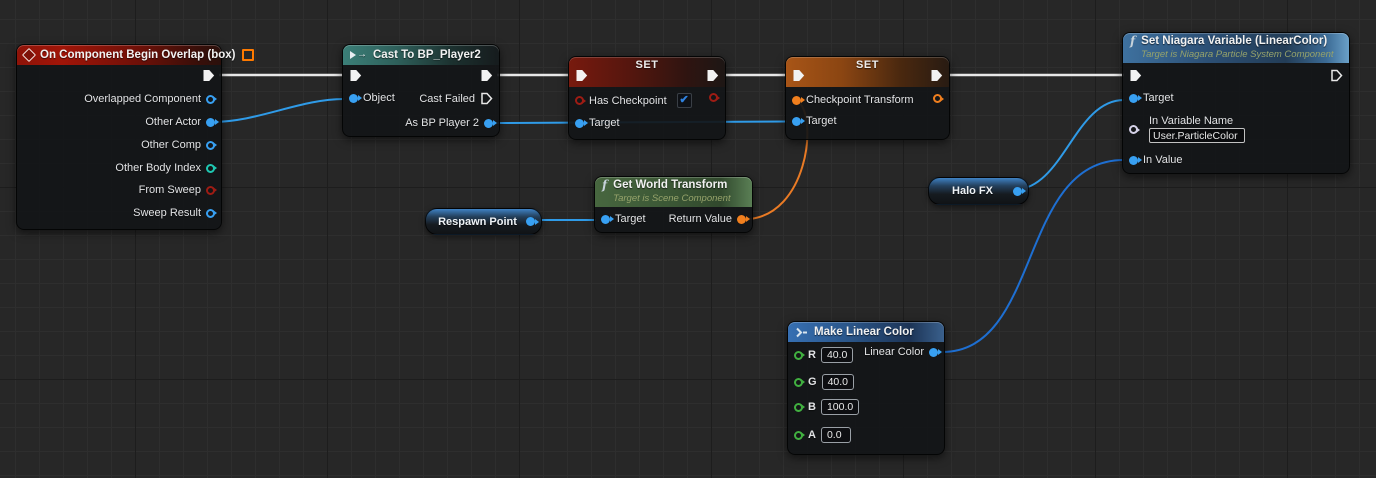 The height and width of the screenshot is (478, 1376). I want to click on pin-linear-color-out: Linear Color, so click(901, 352).